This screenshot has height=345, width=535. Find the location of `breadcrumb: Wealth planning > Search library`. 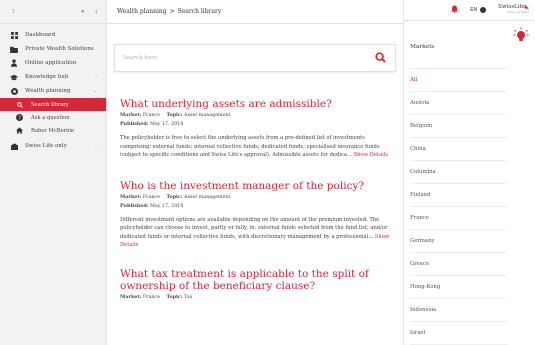

breadcrumb: Wealth planning > Search library is located at coordinates (255, 12).